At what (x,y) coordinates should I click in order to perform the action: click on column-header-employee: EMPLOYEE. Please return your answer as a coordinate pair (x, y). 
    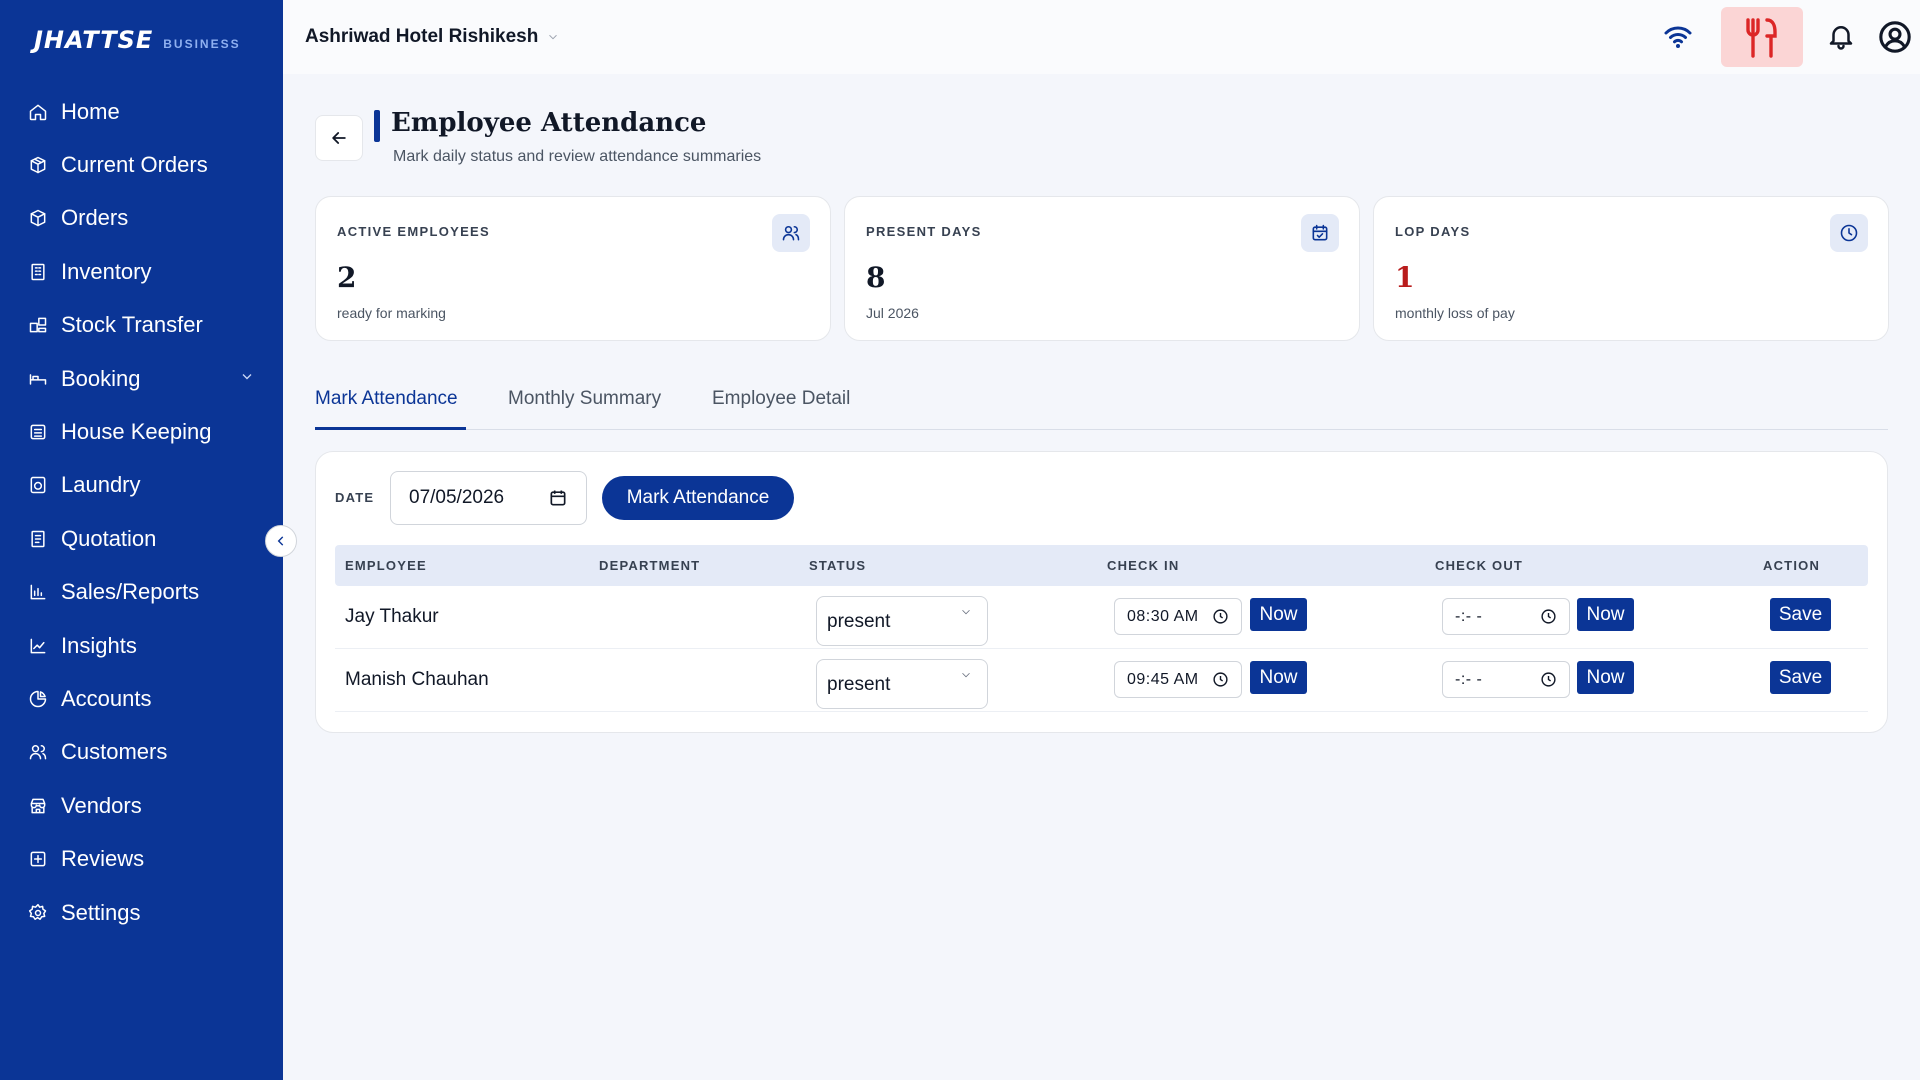
    Looking at the image, I should click on (386, 565).